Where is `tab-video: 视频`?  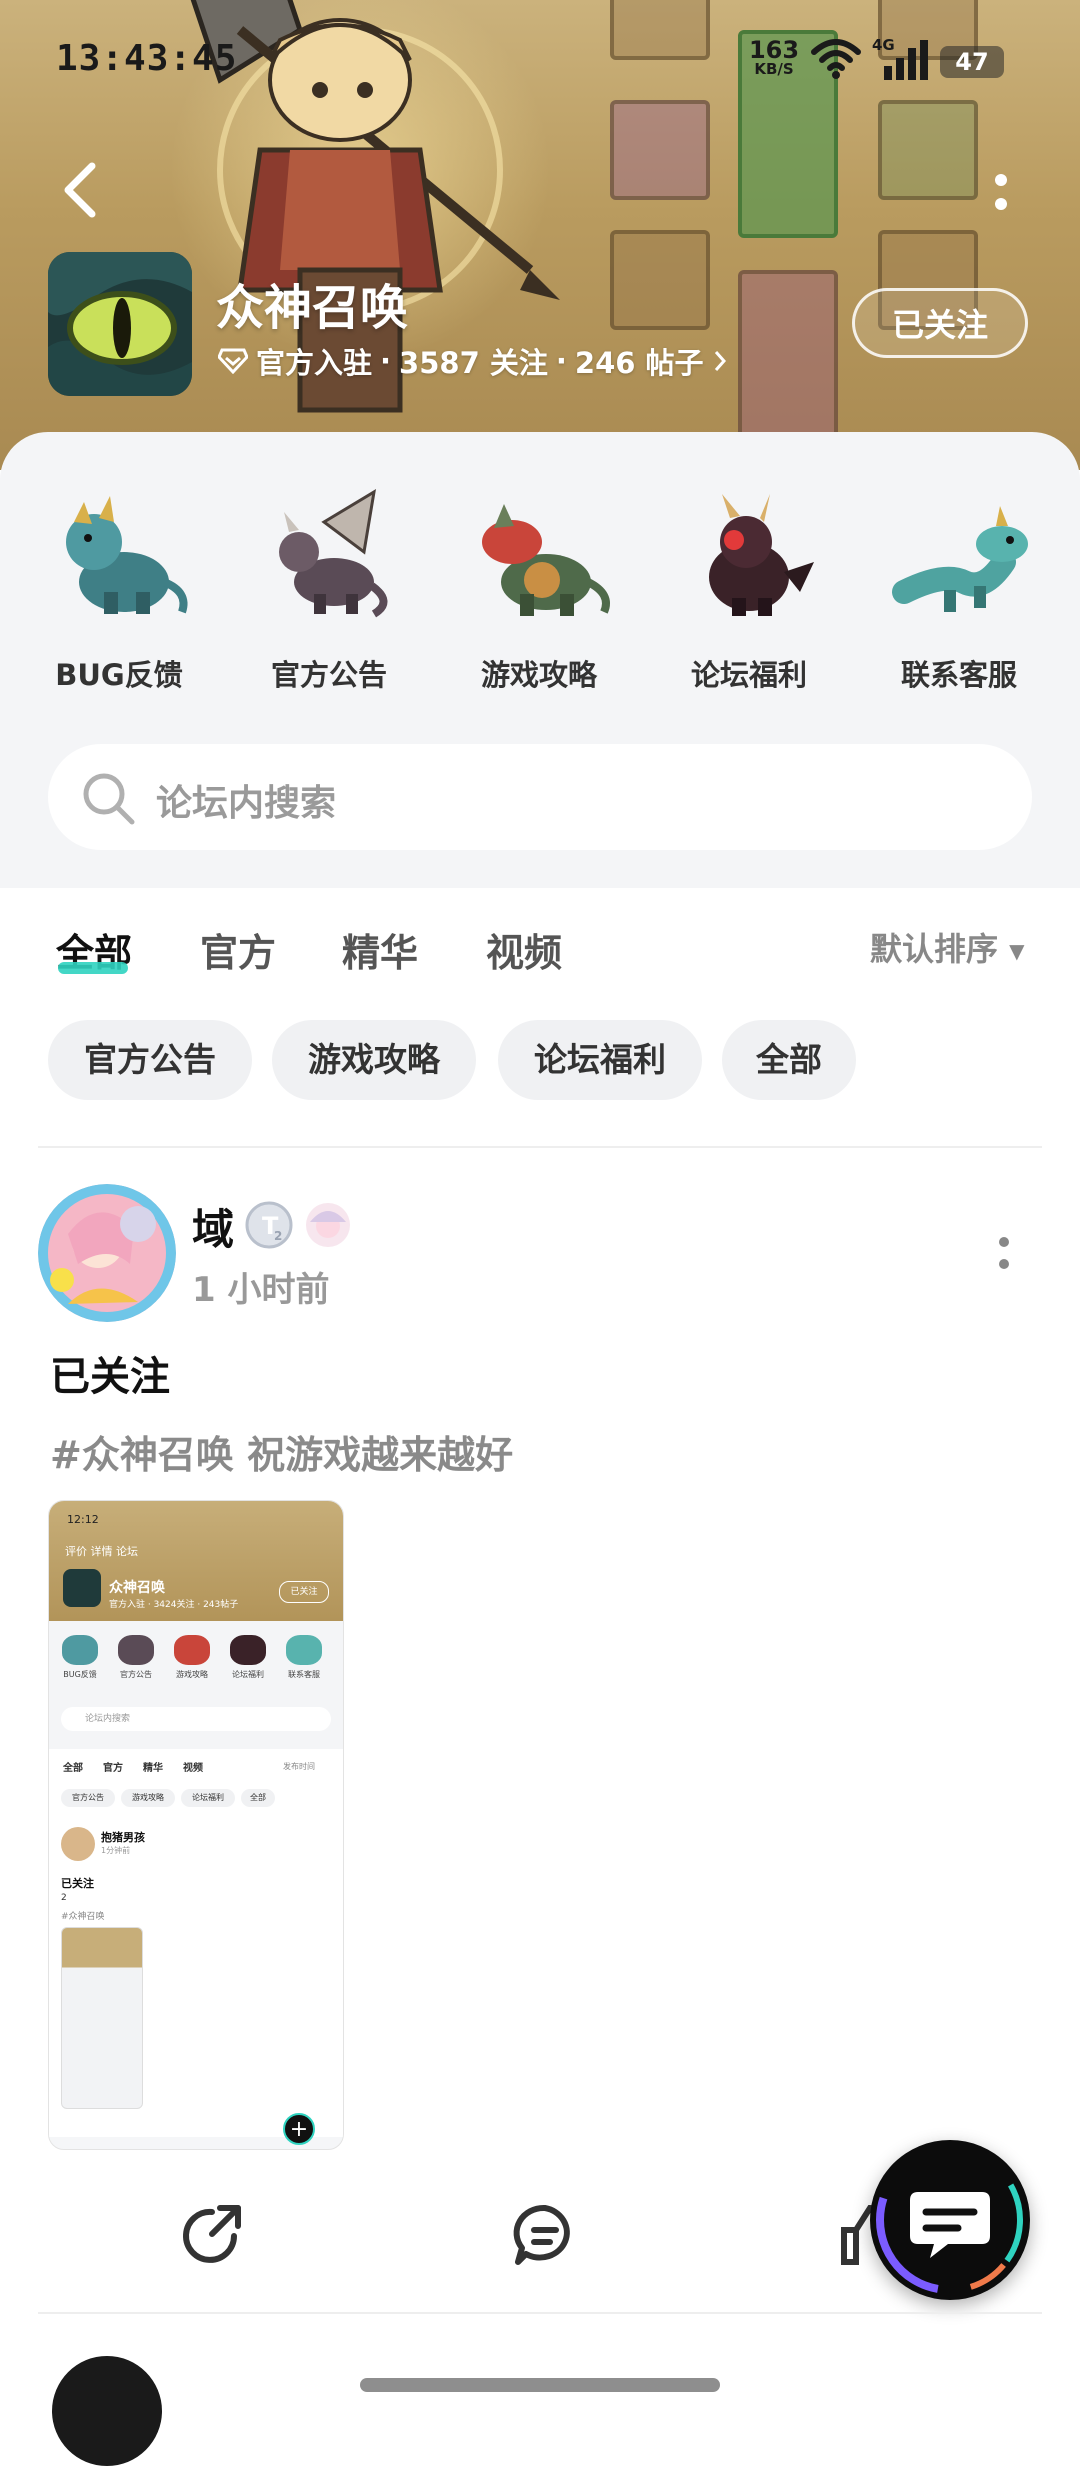 tab-video: 视频 is located at coordinates (524, 949).